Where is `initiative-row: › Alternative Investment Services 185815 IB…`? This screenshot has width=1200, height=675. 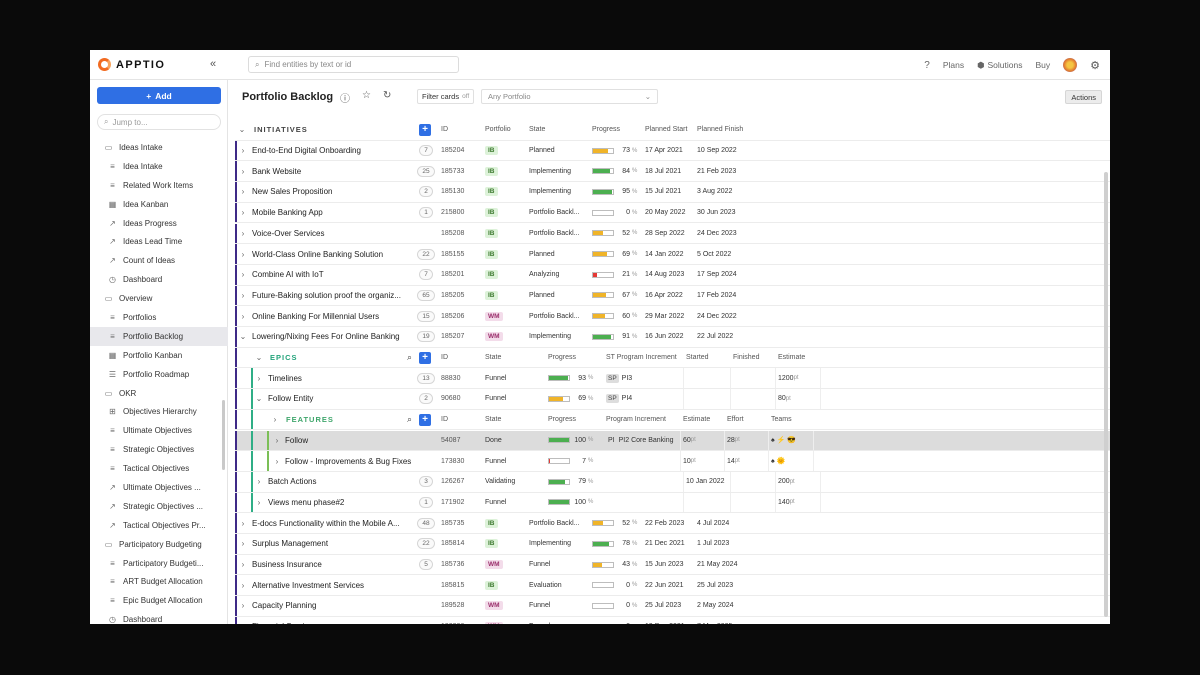 initiative-row: › Alternative Investment Services 185815 IB… is located at coordinates (672, 586).